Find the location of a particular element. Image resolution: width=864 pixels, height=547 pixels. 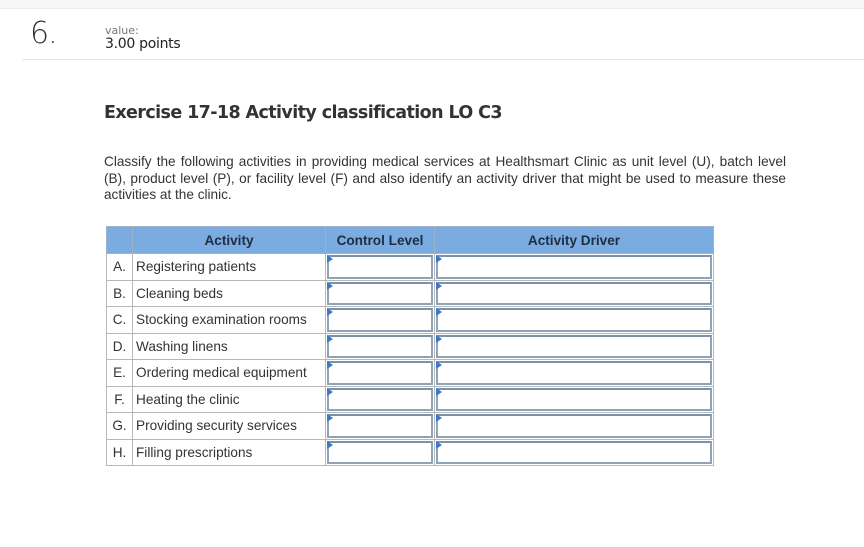

header-activity-driver: Activity Driver is located at coordinates (574, 240).